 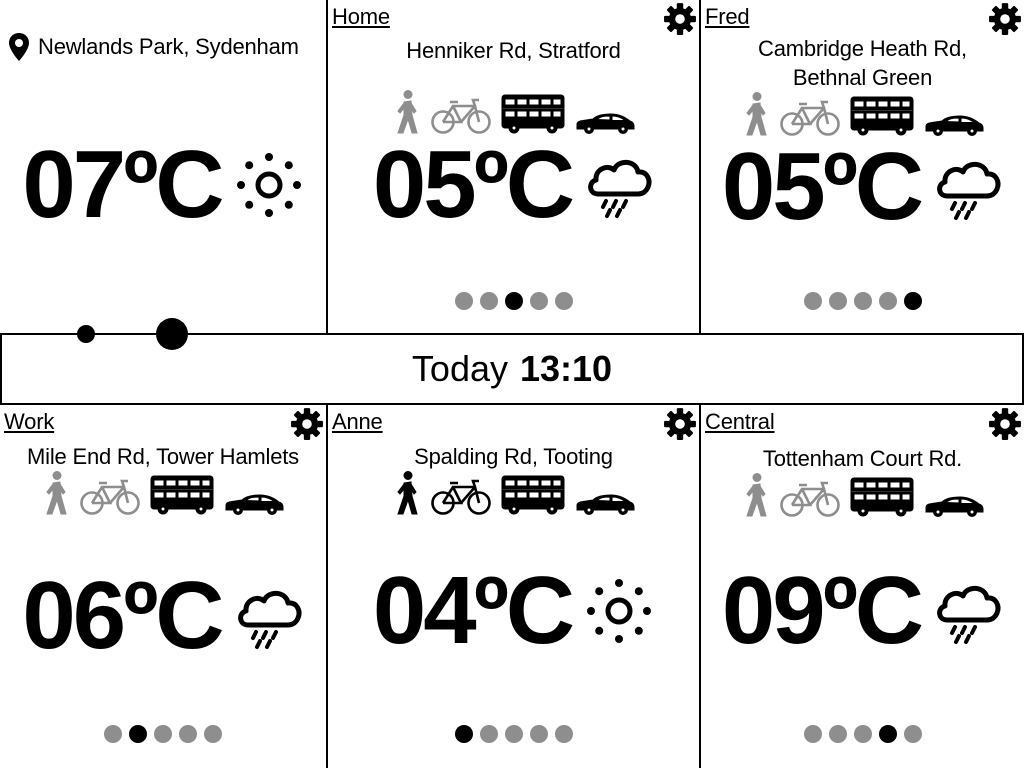 I want to click on page-dots-anne, so click(x=513, y=734).